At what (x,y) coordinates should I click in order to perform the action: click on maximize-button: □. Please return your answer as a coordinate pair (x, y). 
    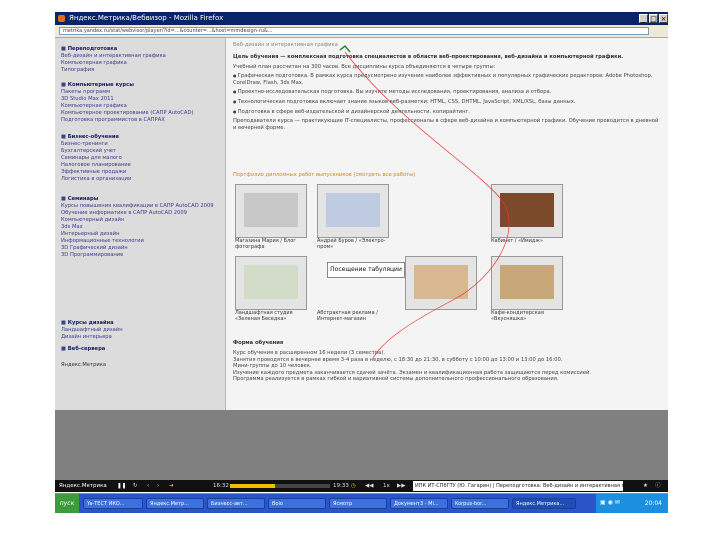
    Looking at the image, I should click on (653, 18).